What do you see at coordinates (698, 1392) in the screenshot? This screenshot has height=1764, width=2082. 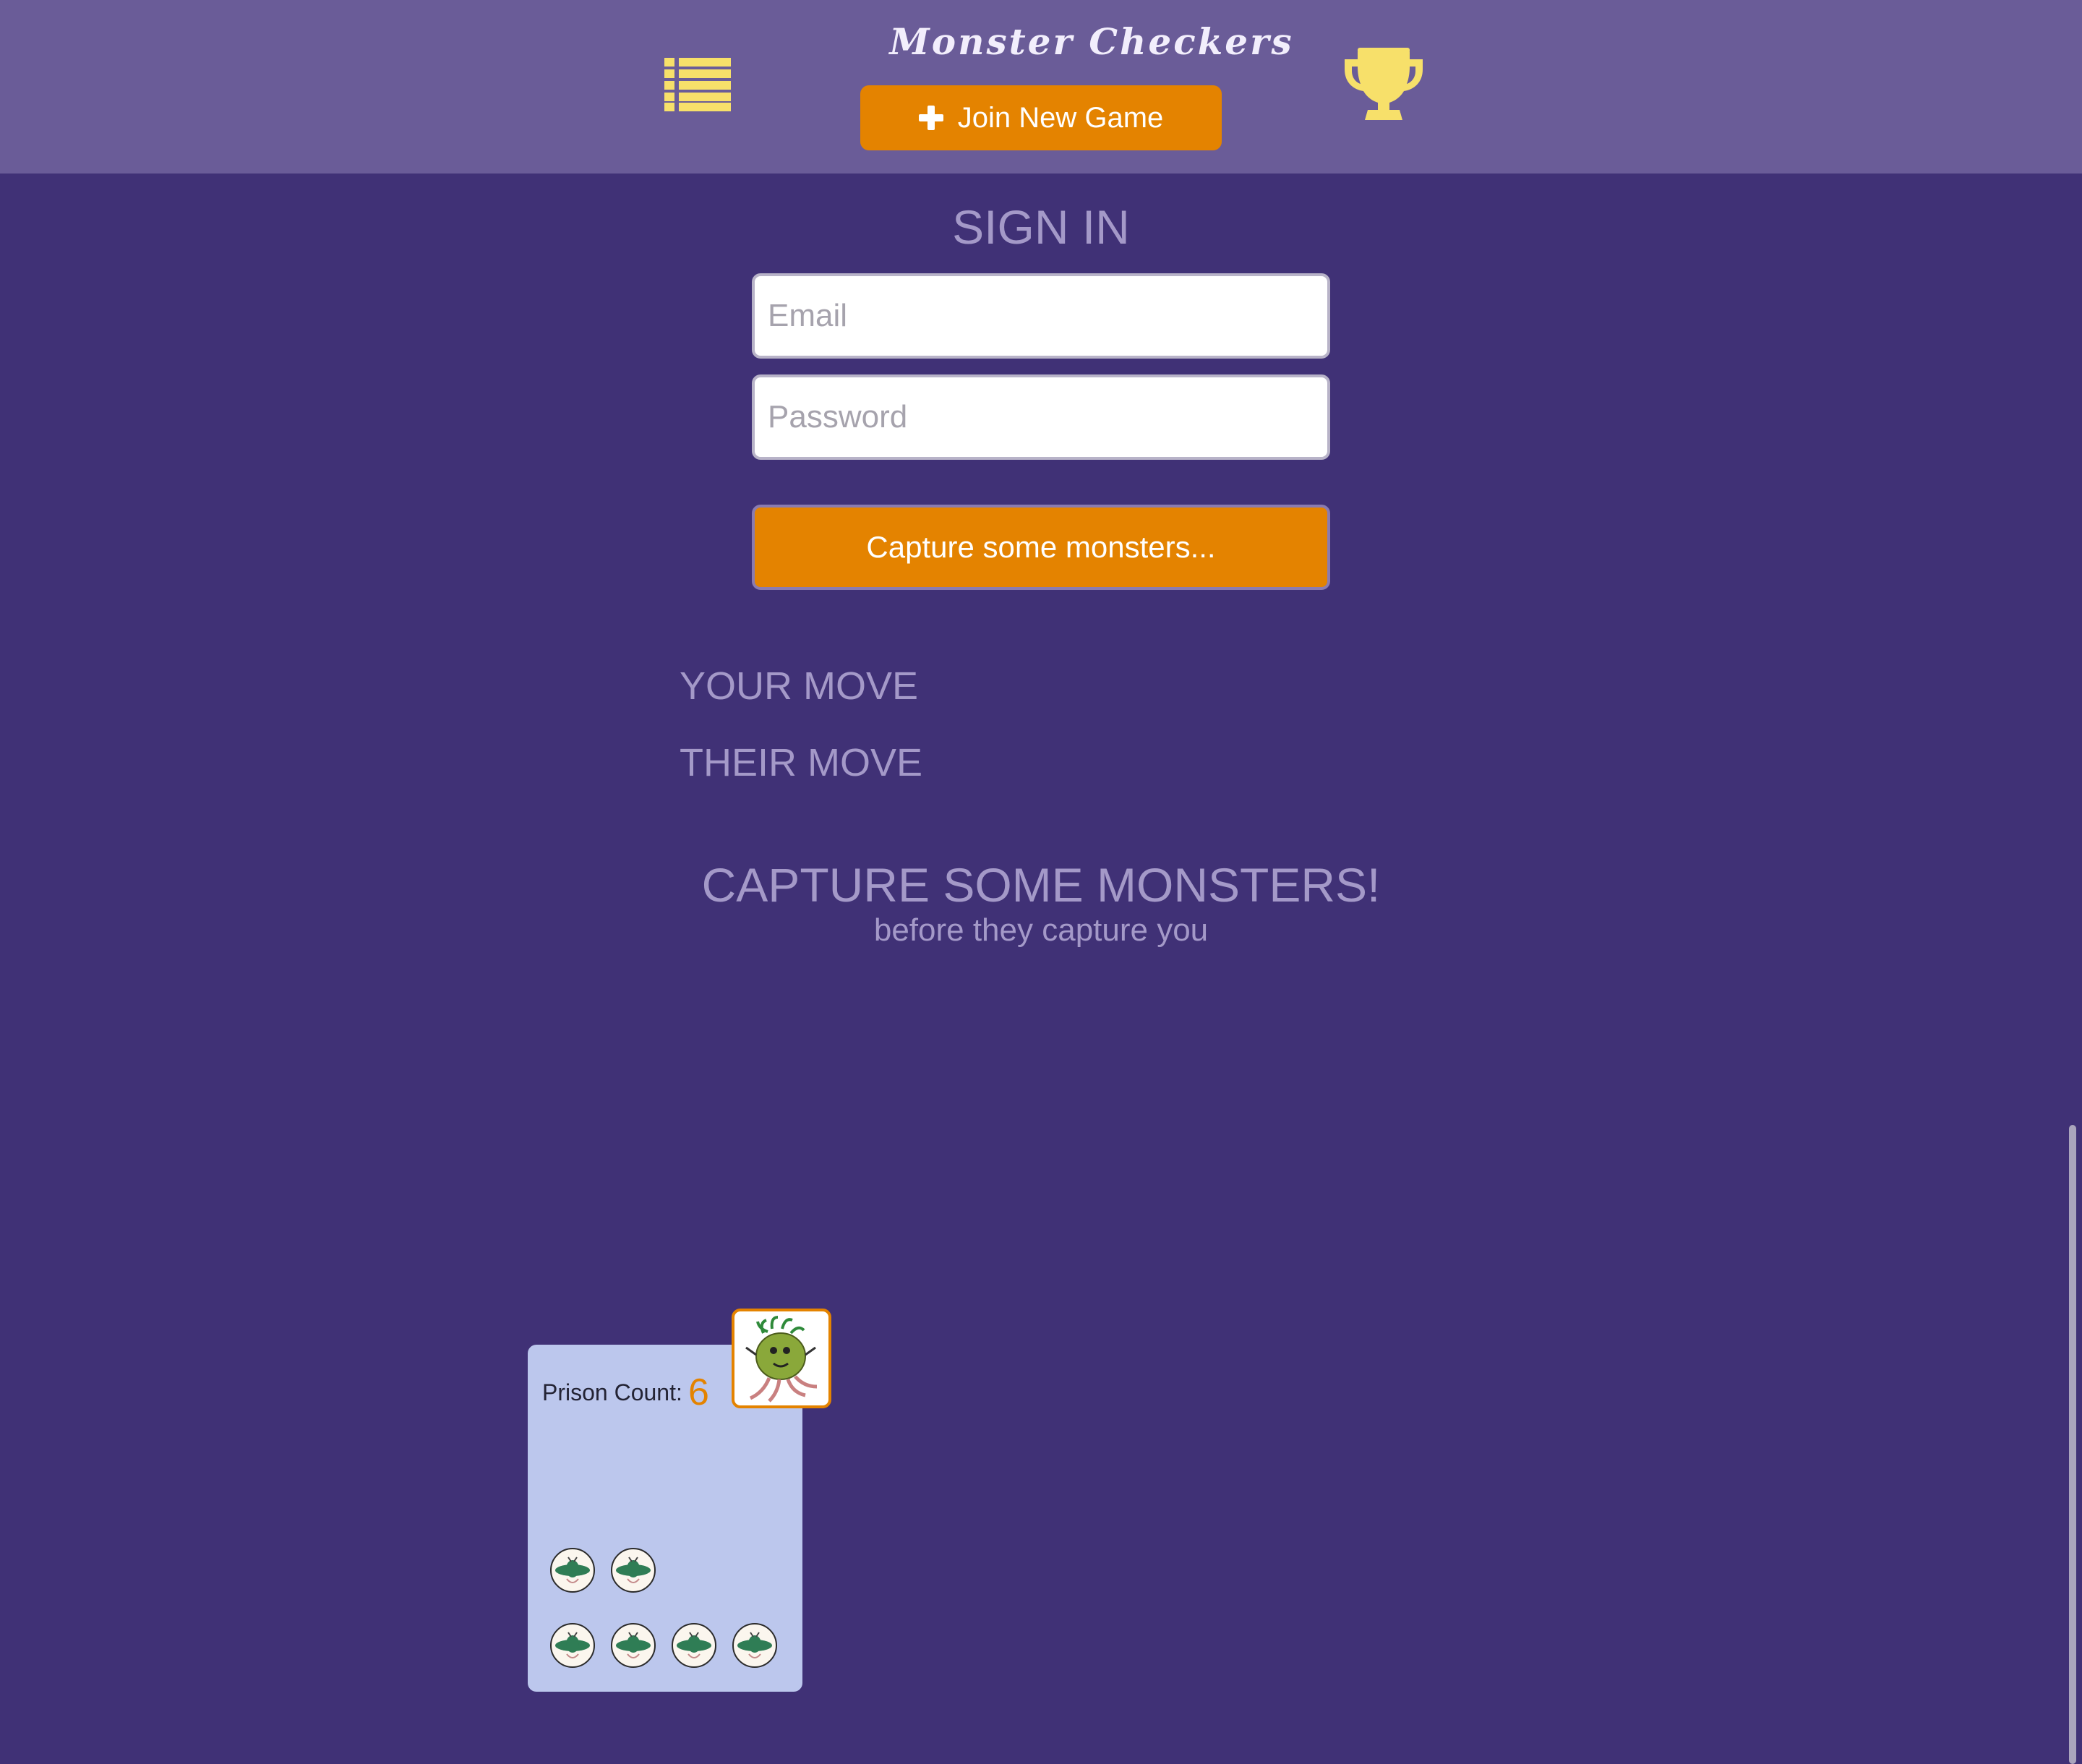 I see `prison-count-value: 6` at bounding box center [698, 1392].